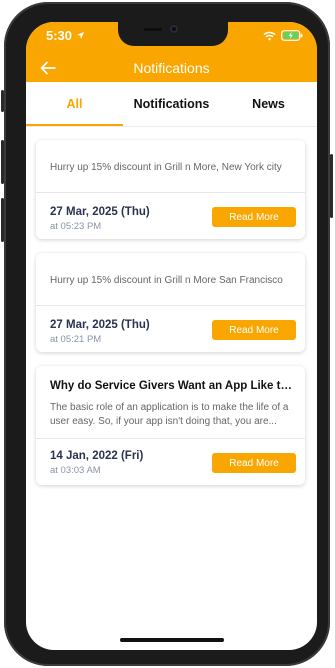 The width and height of the screenshot is (335, 668). I want to click on news-time: at 03:03 AM, so click(75, 470).